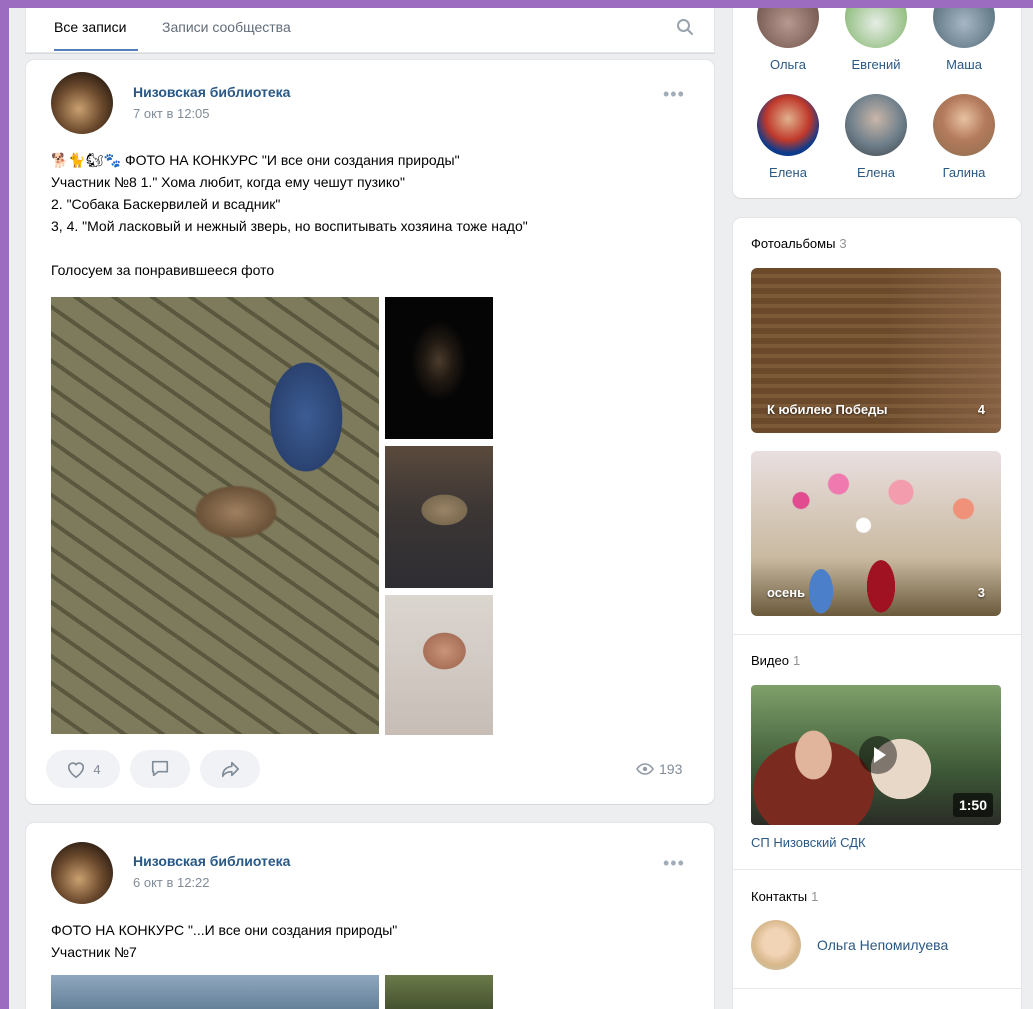  I want to click on video-duration: 1:50, so click(972, 805).